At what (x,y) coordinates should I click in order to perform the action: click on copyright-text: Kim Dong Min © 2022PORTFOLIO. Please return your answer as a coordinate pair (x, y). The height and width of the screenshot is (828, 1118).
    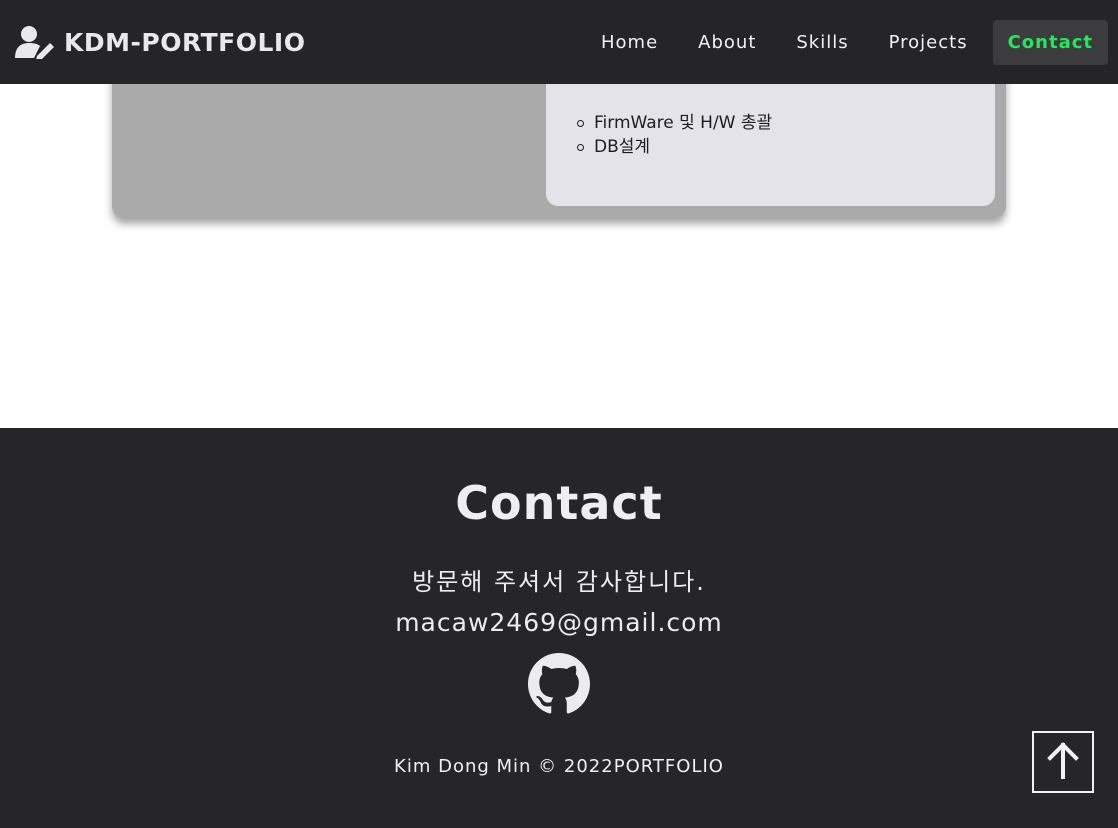
    Looking at the image, I should click on (559, 766).